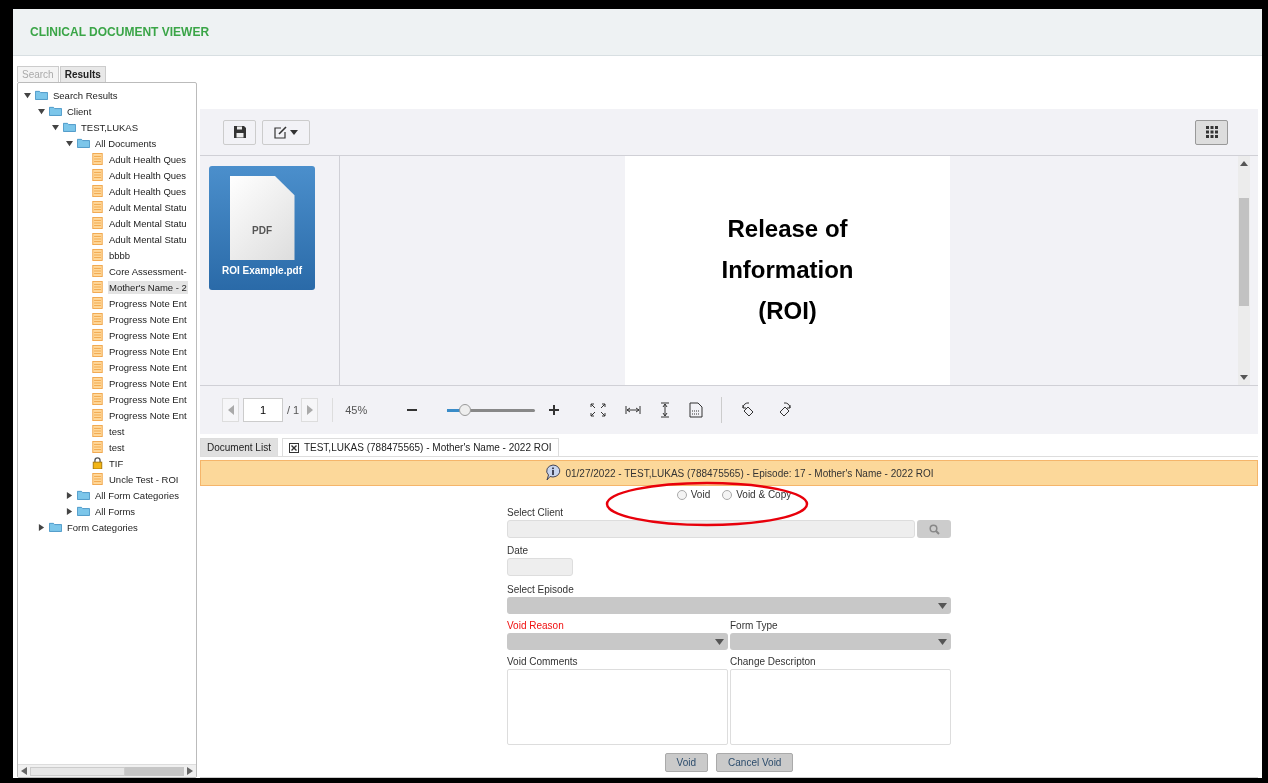 The width and height of the screenshot is (1268, 783). Describe the element at coordinates (1211, 132) in the screenshot. I see `grid-view-button` at that location.